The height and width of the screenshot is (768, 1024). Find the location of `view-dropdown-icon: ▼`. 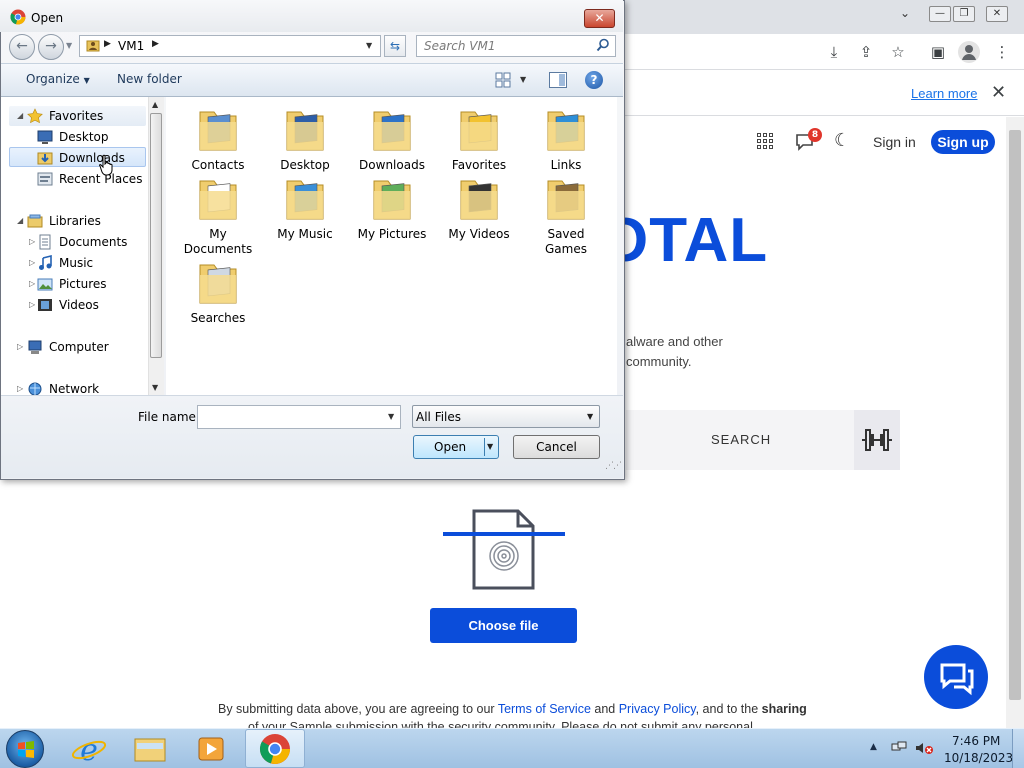

view-dropdown-icon: ▼ is located at coordinates (523, 79).